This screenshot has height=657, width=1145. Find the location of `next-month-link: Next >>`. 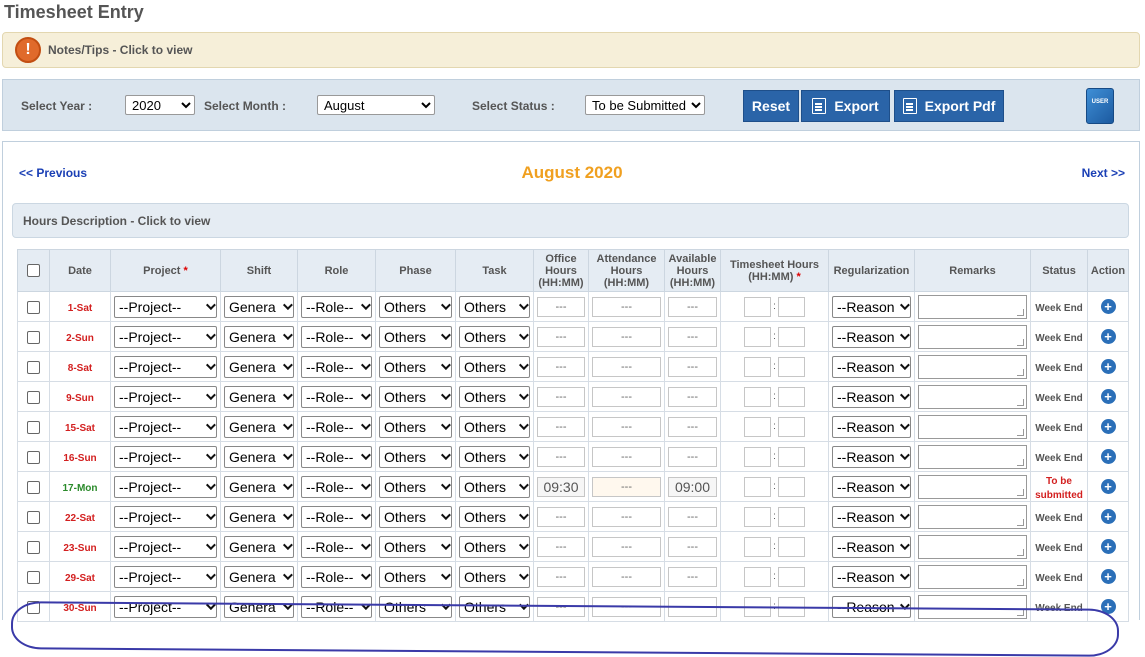

next-month-link: Next >> is located at coordinates (1103, 173).